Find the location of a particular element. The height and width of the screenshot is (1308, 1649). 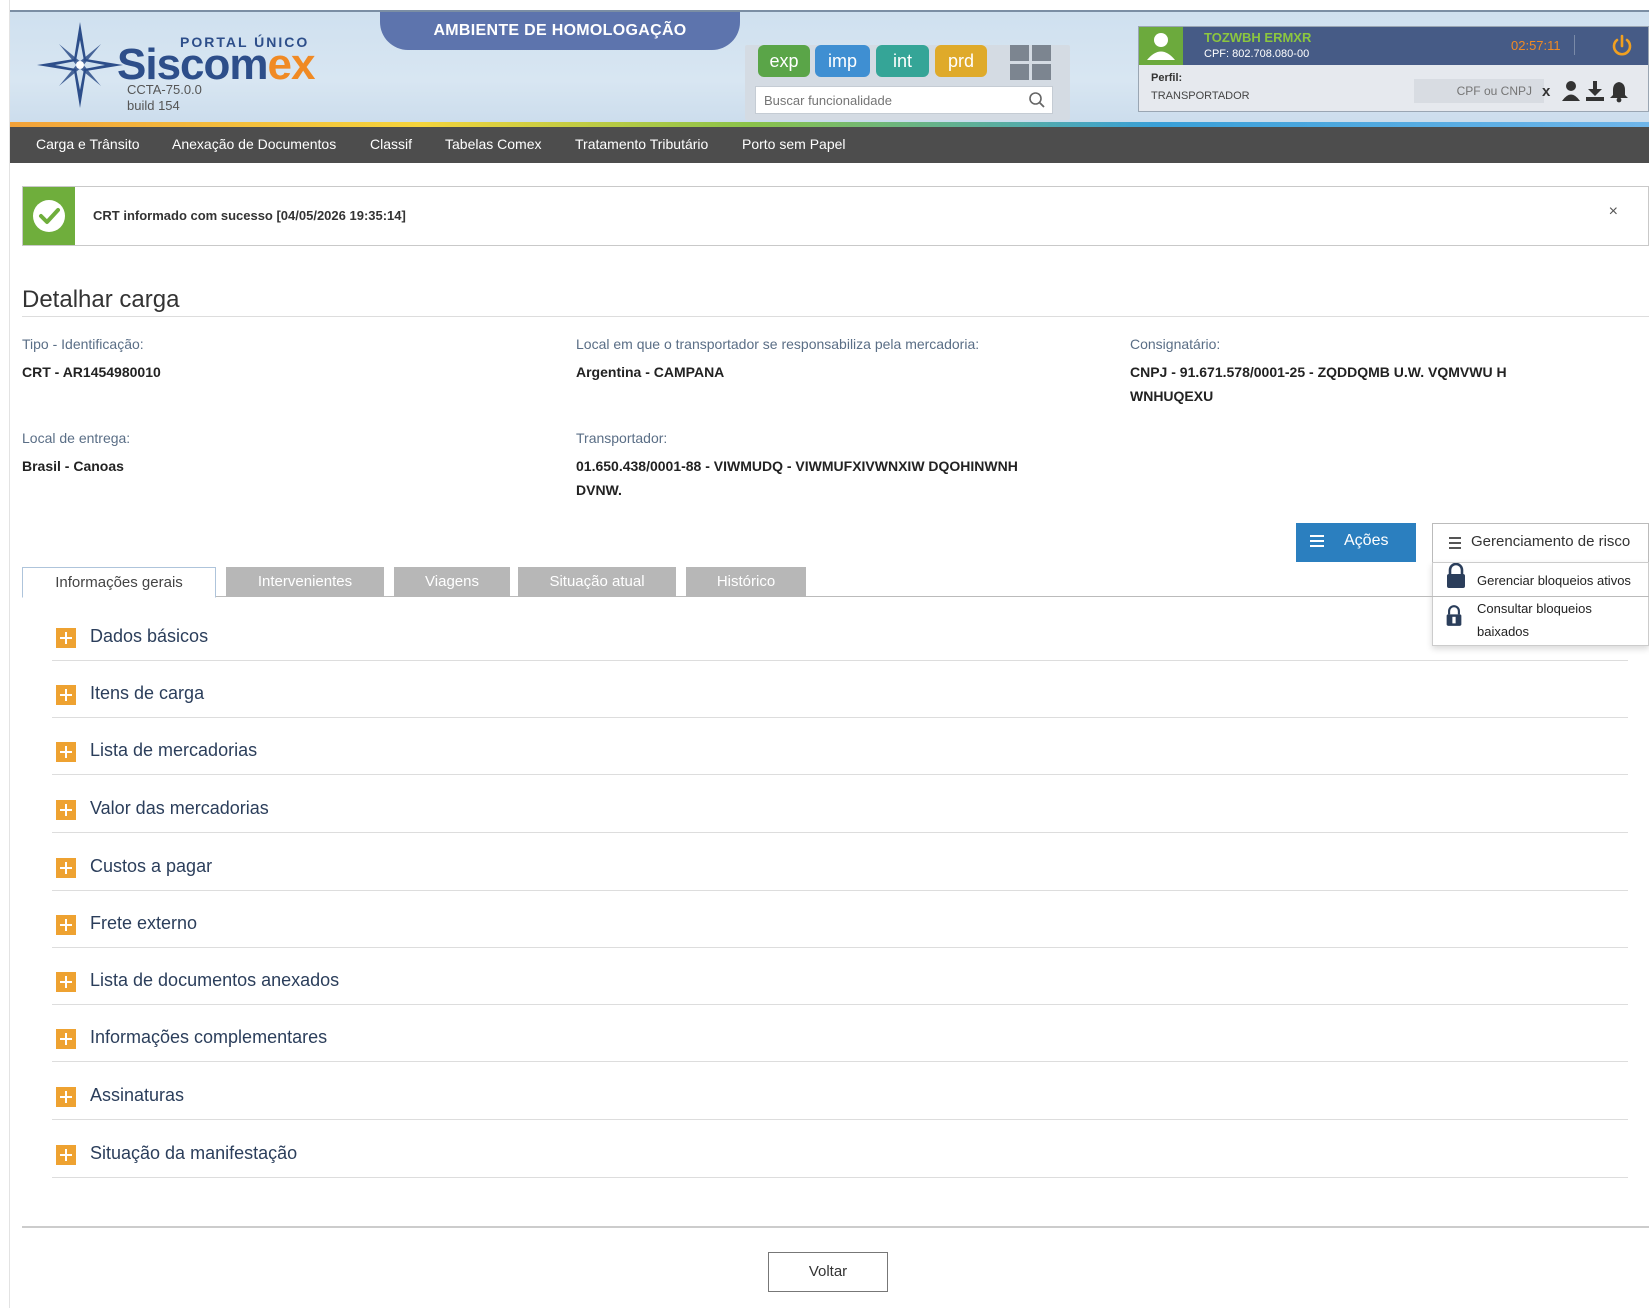

search-icon is located at coordinates (1037, 100).